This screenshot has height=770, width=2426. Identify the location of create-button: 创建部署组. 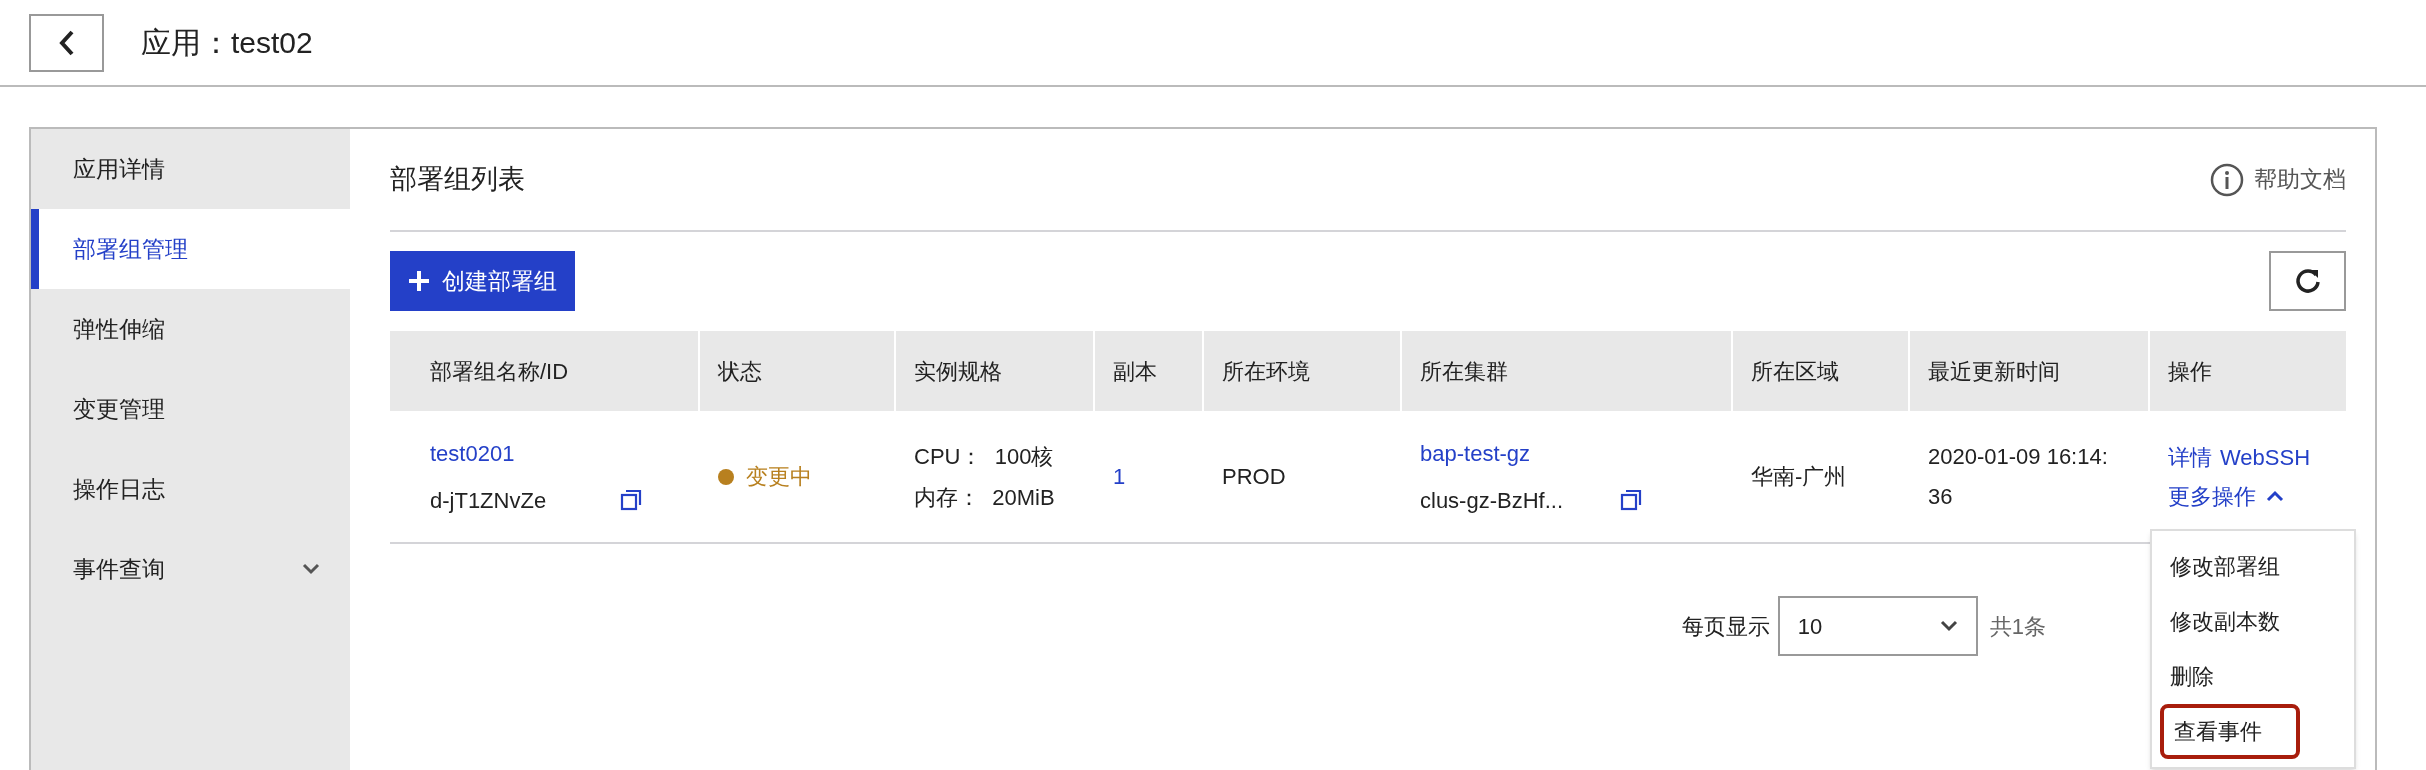
(482, 281).